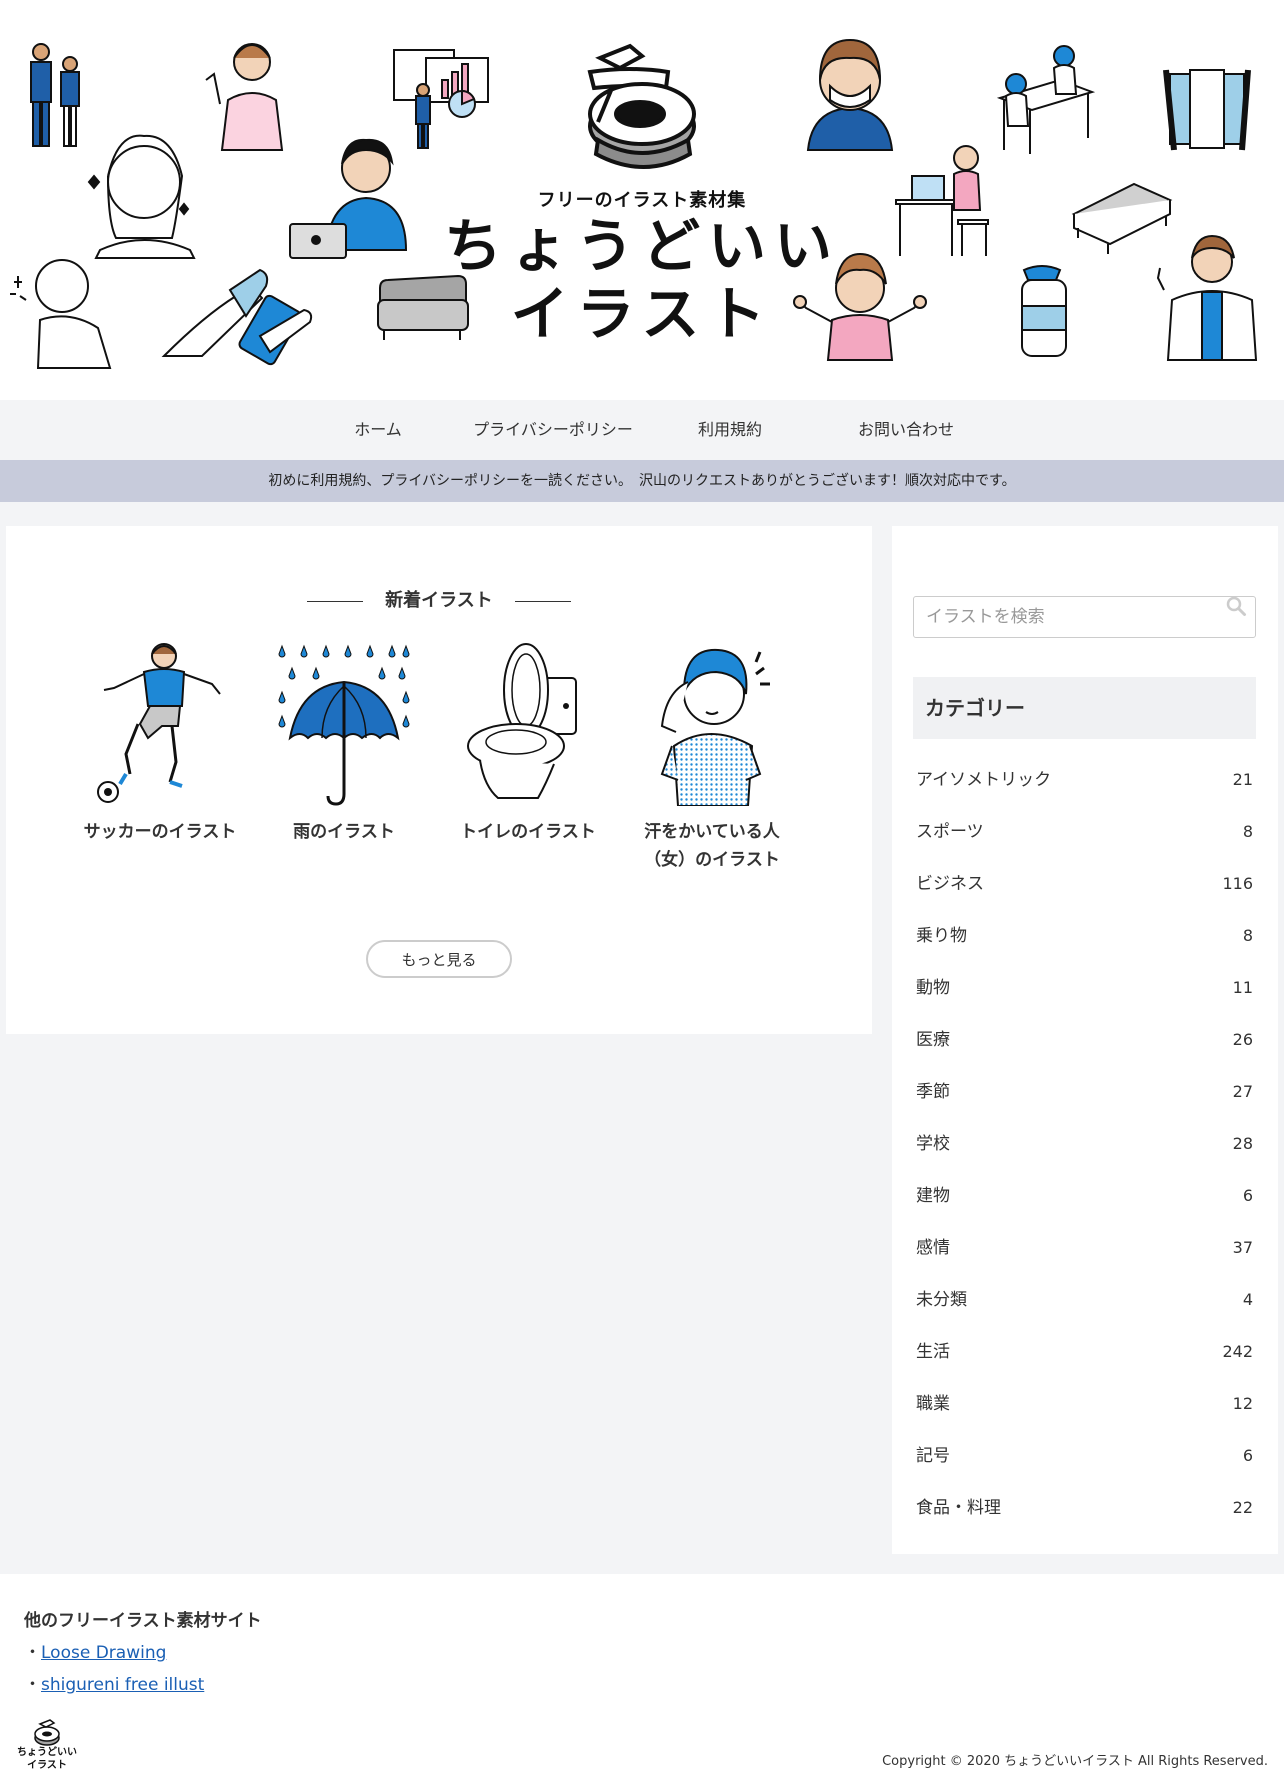 This screenshot has height=1790, width=1284. Describe the element at coordinates (941, 1300) in the screenshot. I see `category-name: 未分類` at that location.